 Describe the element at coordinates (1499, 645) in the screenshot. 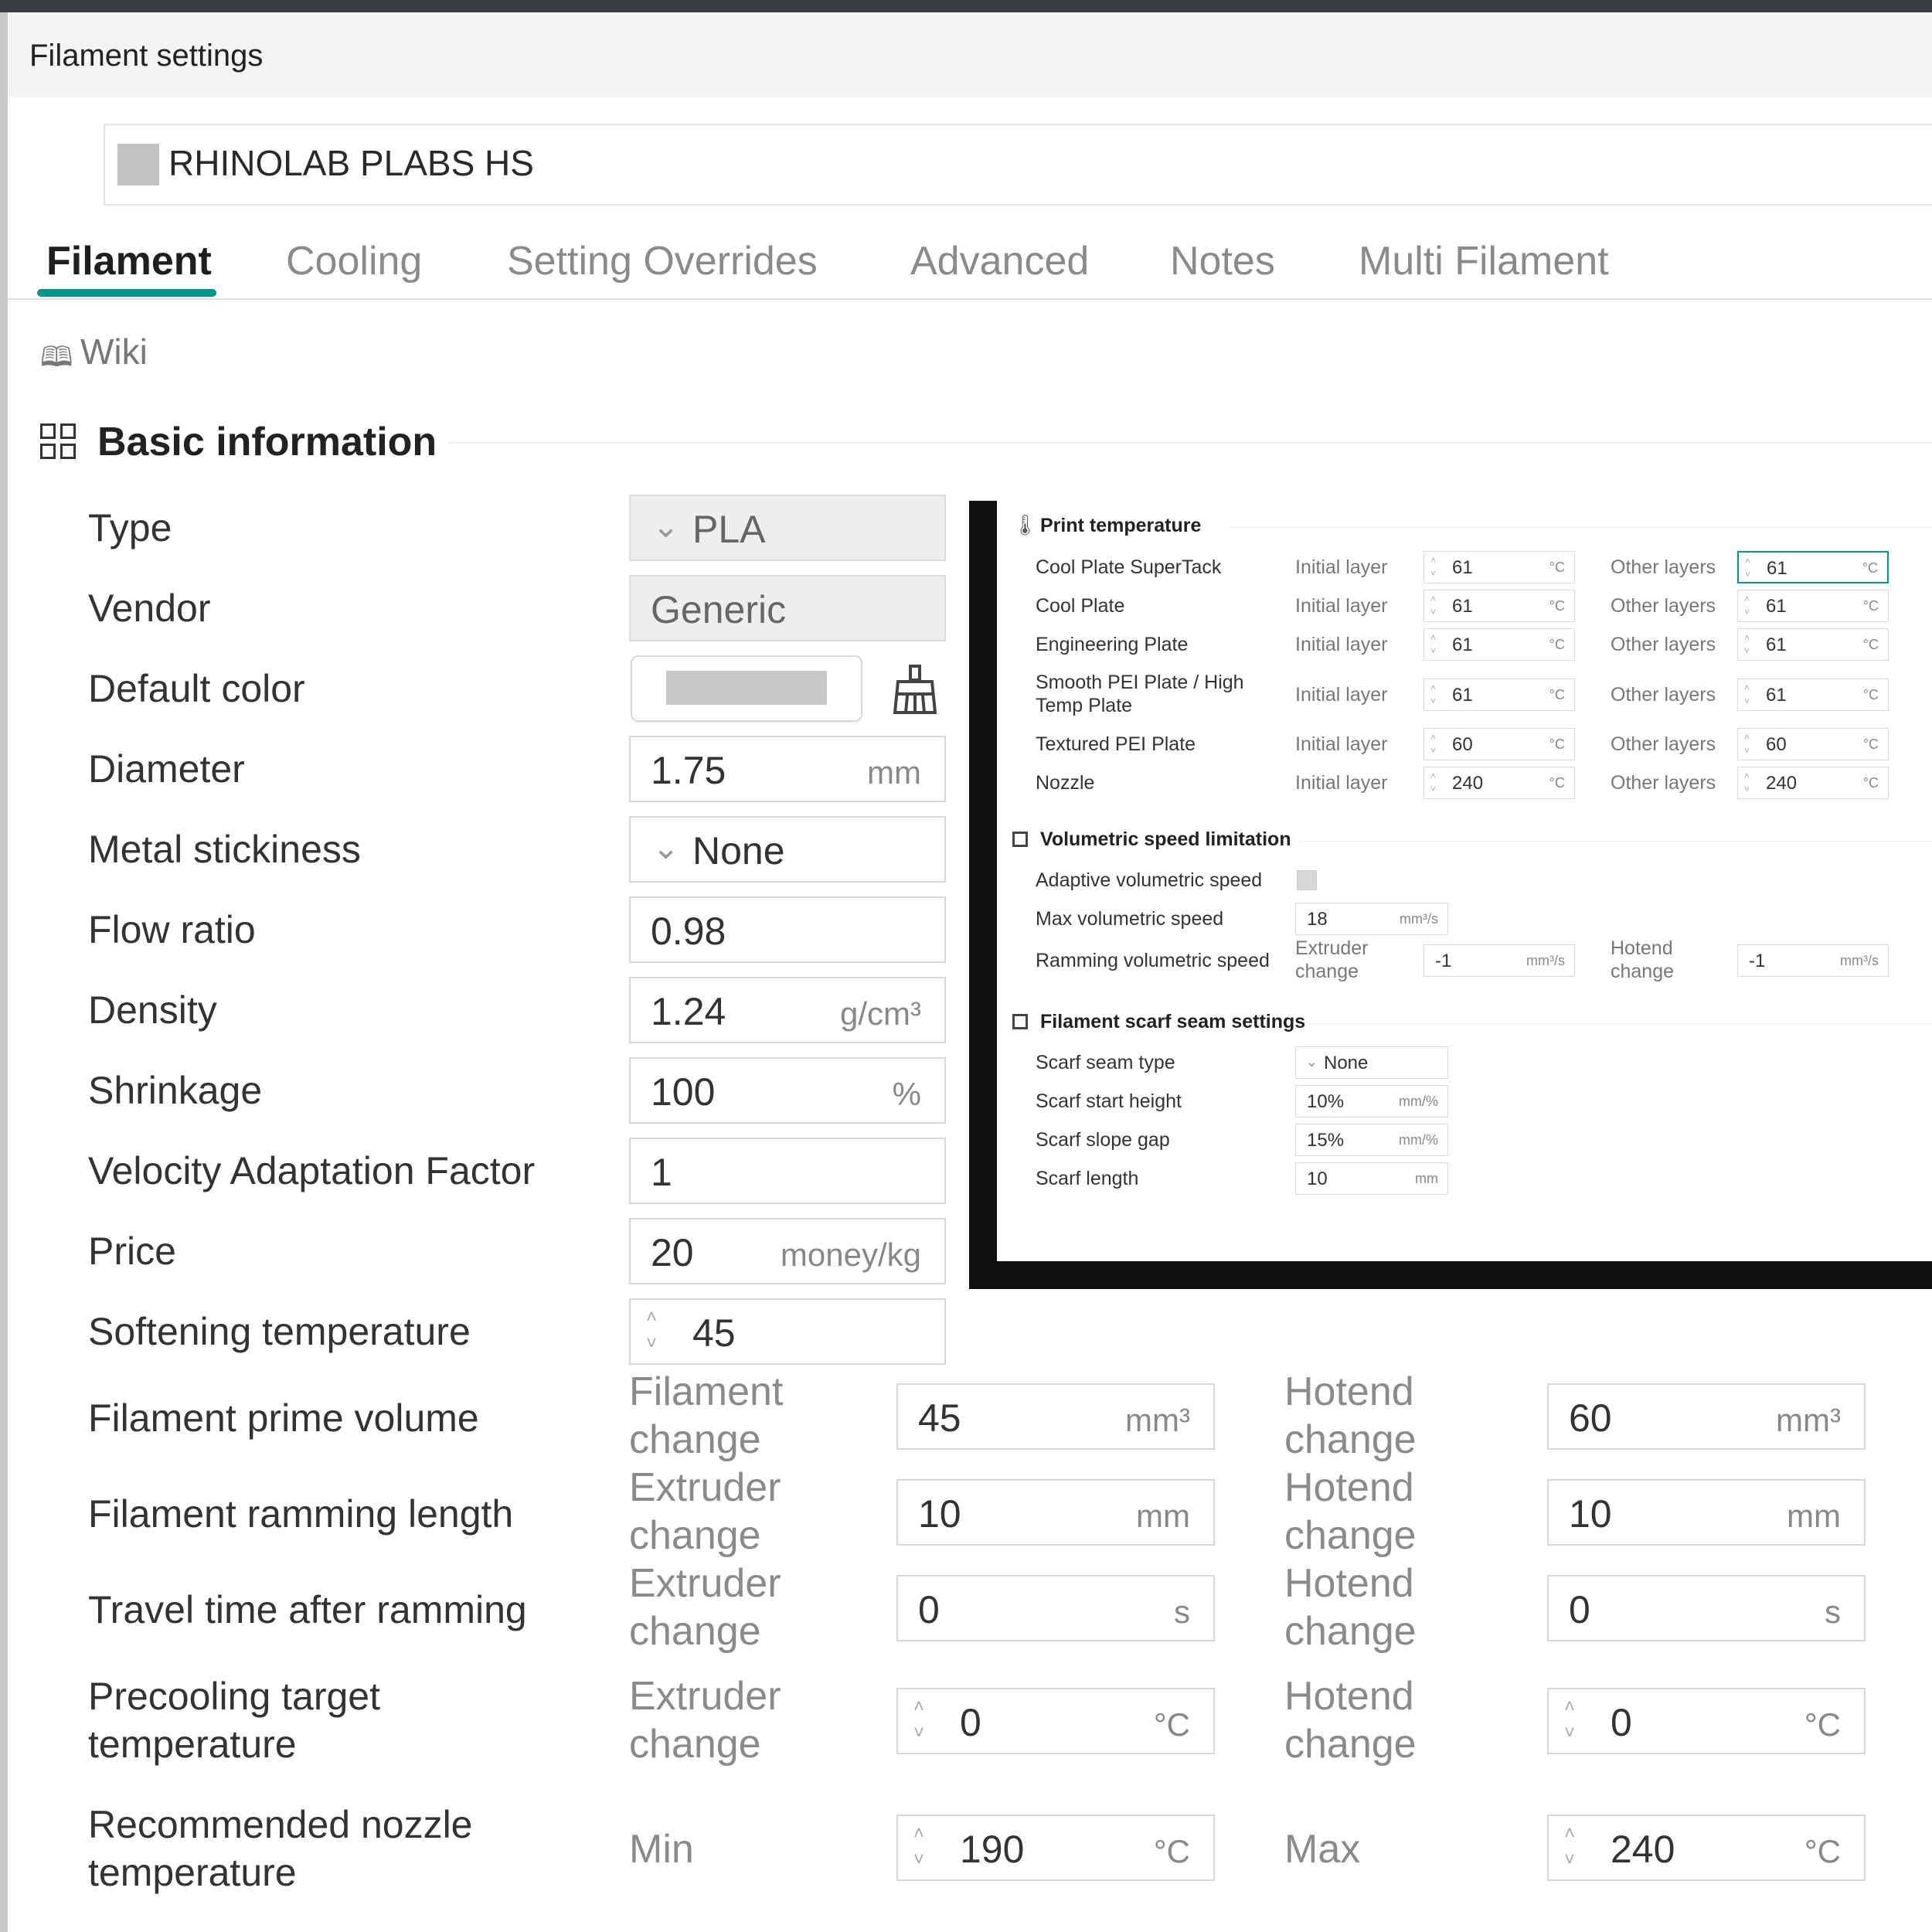

I see `engineering-plate-initial-stepper: ˄ ˅ 61 °C` at that location.